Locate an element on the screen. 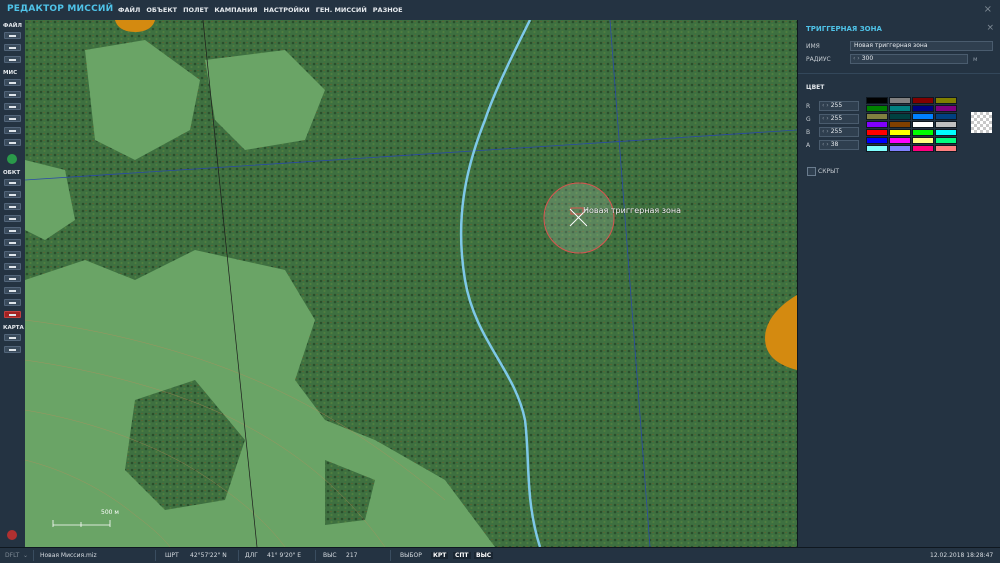 This screenshot has height=563, width=1000. b-spinner: ‹ › 255 is located at coordinates (839, 132).